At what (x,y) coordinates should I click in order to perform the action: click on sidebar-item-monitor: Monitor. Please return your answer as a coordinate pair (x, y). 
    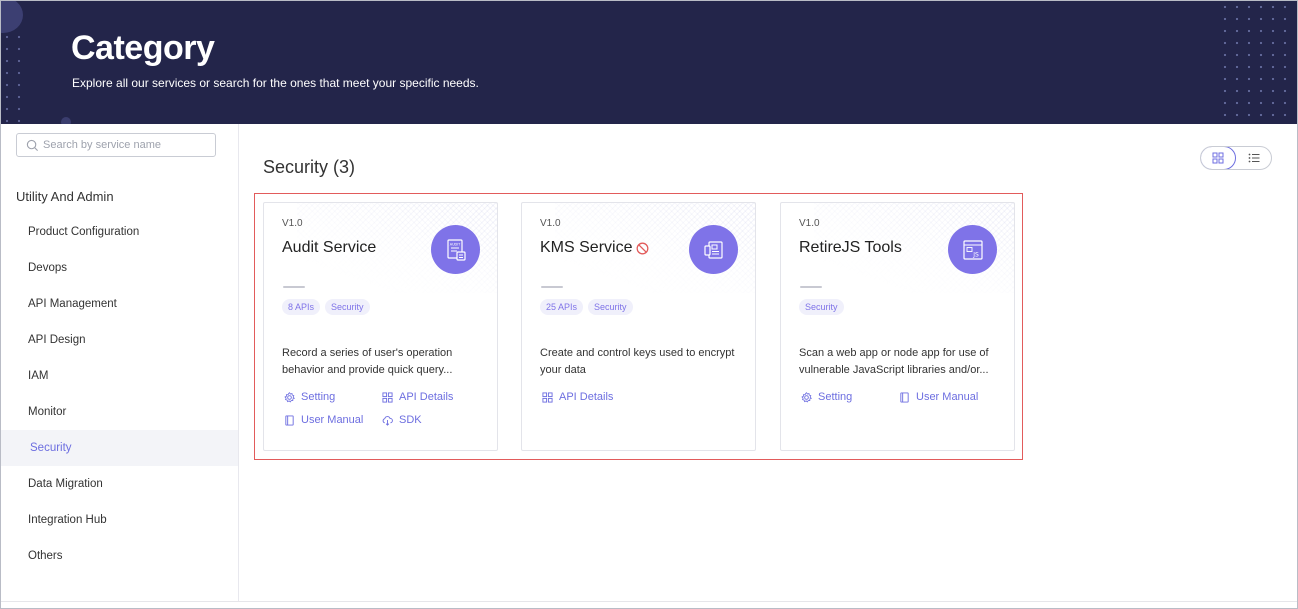
    Looking at the image, I should click on (119, 412).